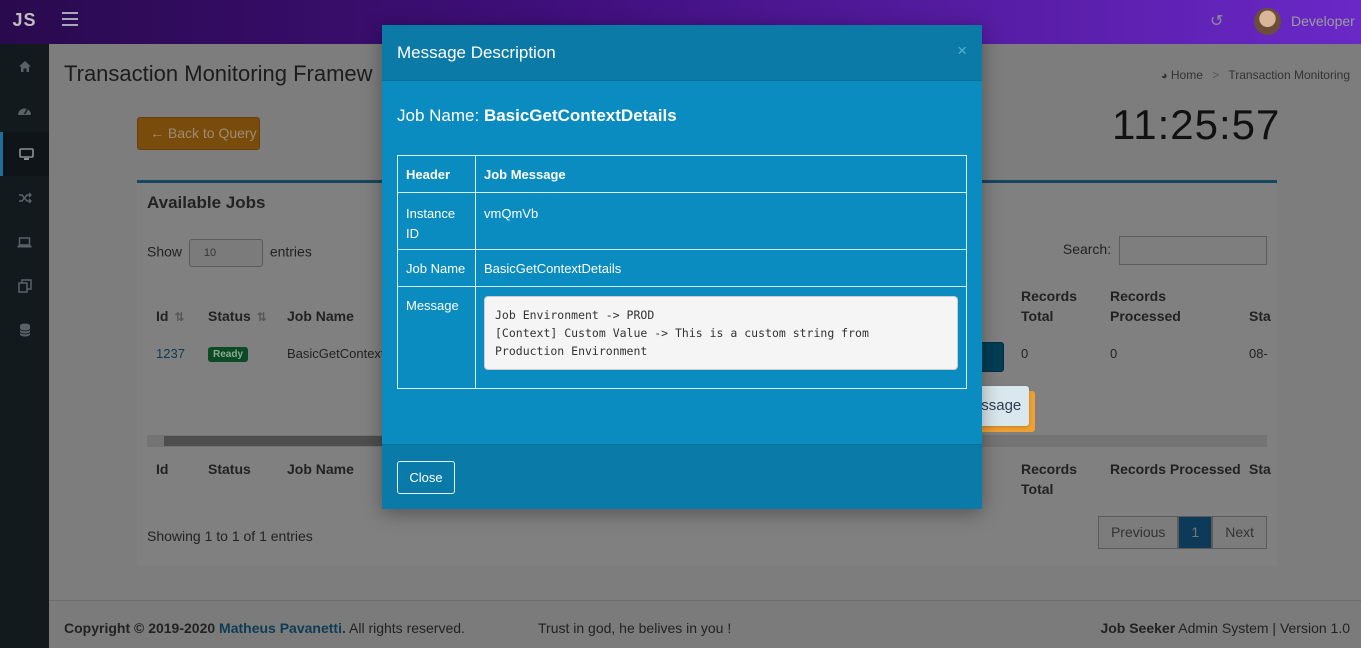 This screenshot has height=648, width=1361. I want to click on foot-col-records-processed: Records Processed, so click(1175, 469).